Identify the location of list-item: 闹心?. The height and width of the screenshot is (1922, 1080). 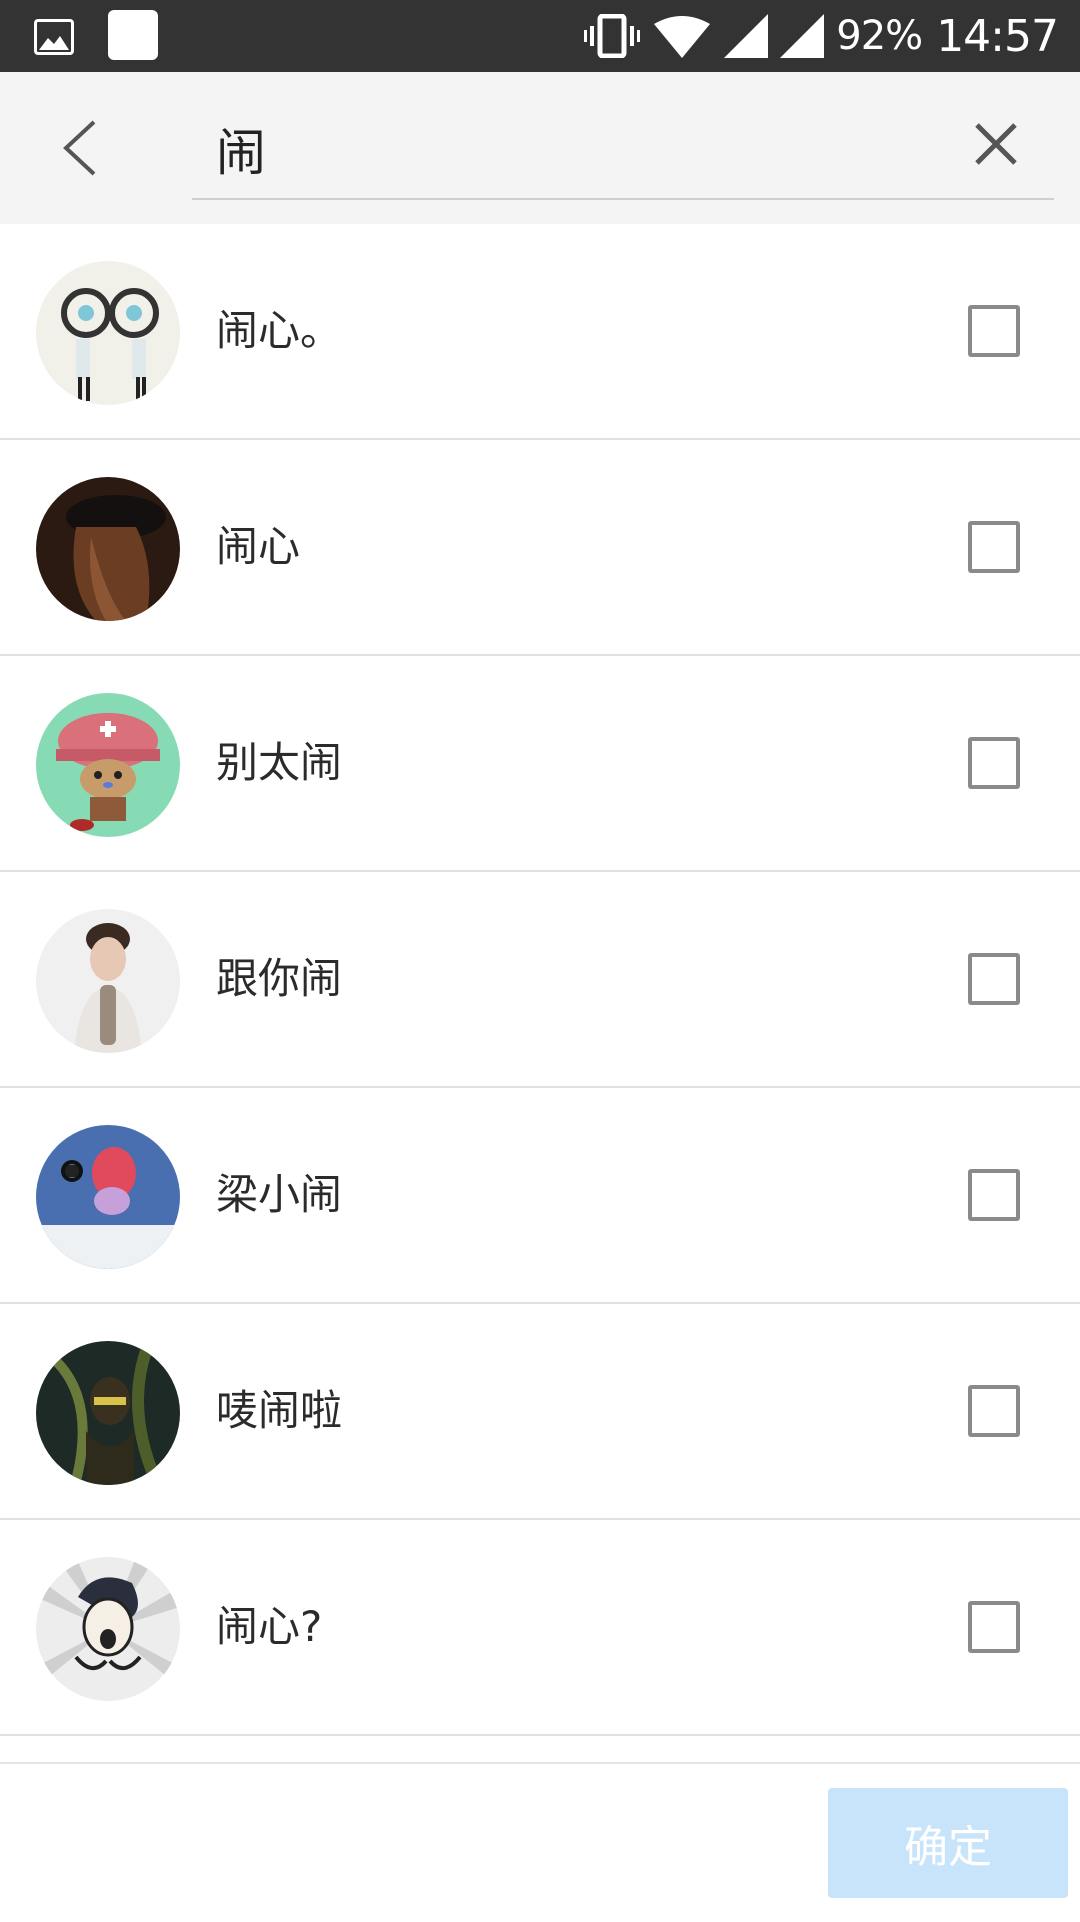
(540, 1628).